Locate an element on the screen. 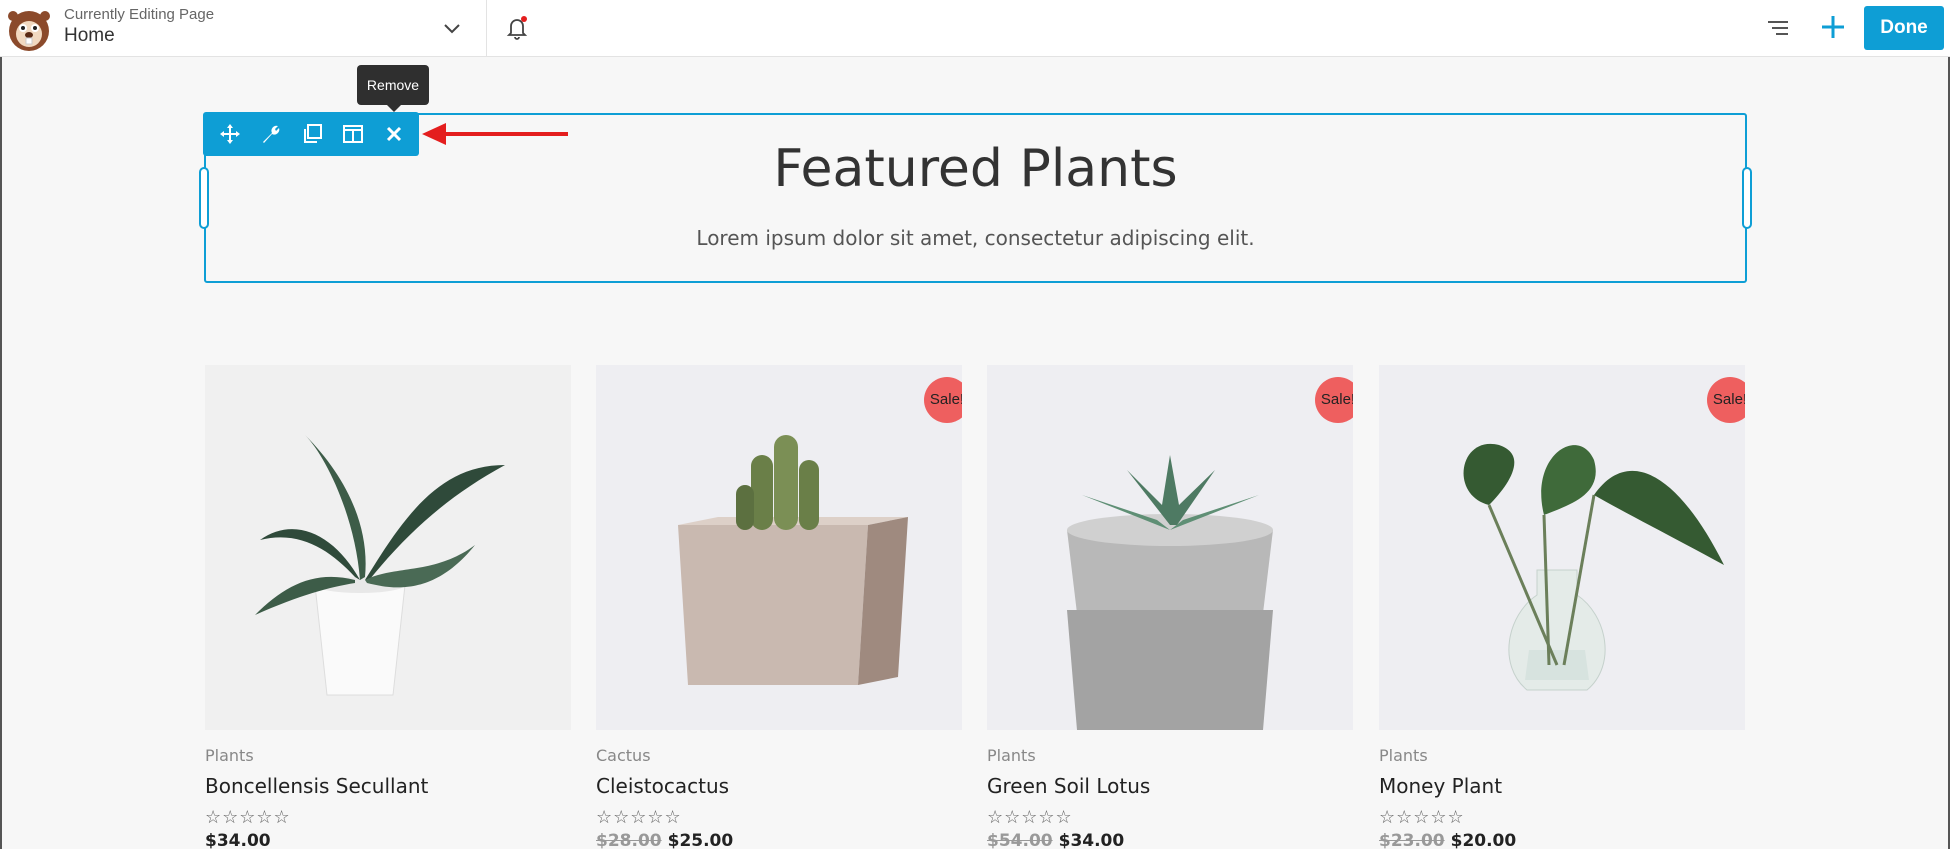 This screenshot has width=1950, height=849. remove-tooltip: Remove is located at coordinates (393, 88).